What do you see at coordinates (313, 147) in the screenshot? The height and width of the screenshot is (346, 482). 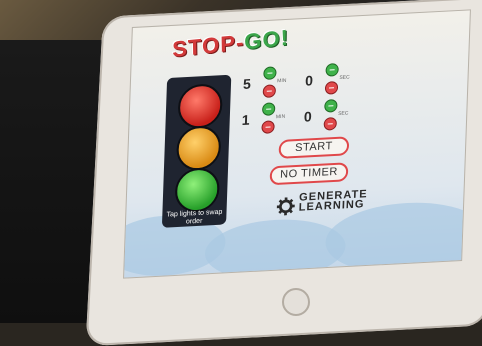 I see `start-button: START` at bounding box center [313, 147].